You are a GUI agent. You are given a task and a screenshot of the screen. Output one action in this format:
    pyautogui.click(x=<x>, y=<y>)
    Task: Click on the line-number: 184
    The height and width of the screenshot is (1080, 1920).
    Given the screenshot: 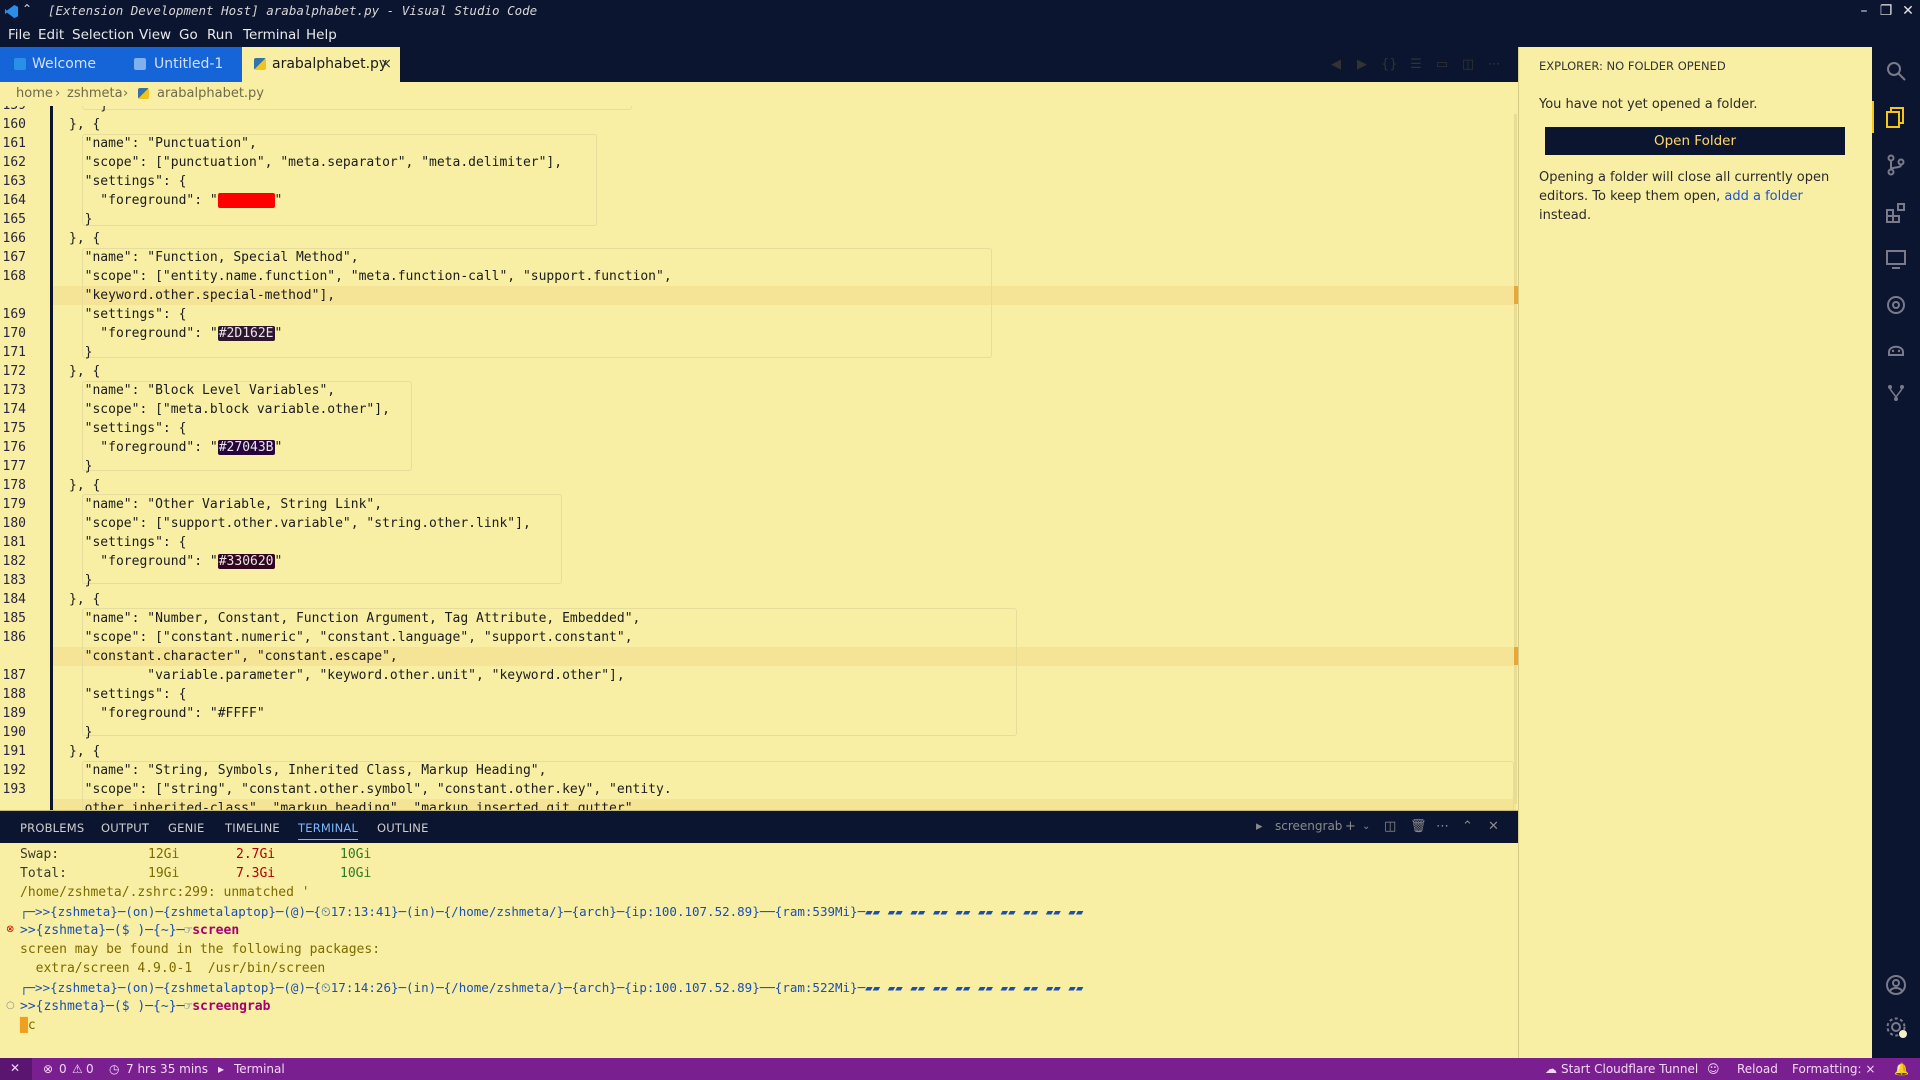 What is the action you would take?
    pyautogui.click(x=14, y=599)
    